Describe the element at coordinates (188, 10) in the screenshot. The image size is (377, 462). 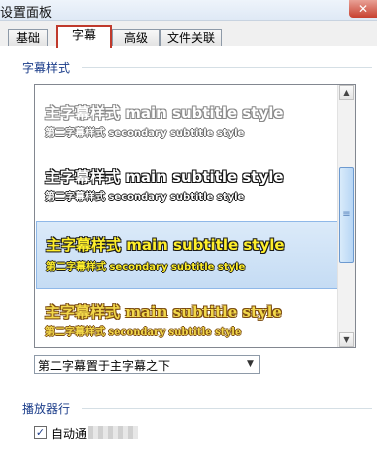
I see `title-bar: 设置面板 ✕` at that location.